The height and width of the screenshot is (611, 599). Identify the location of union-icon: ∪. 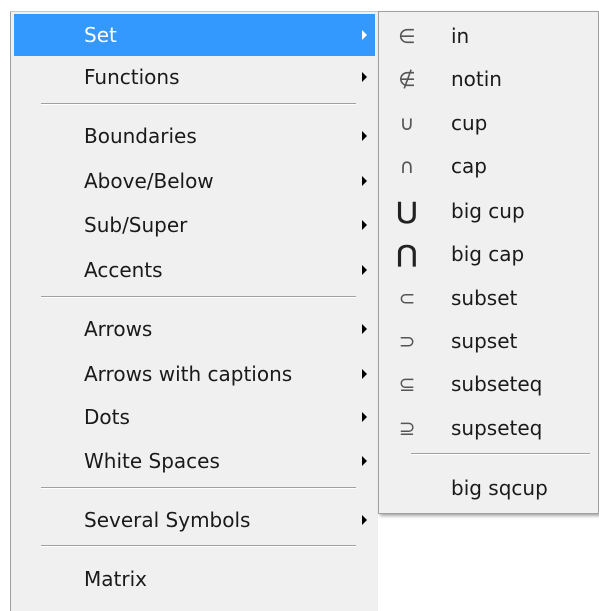
(407, 122).